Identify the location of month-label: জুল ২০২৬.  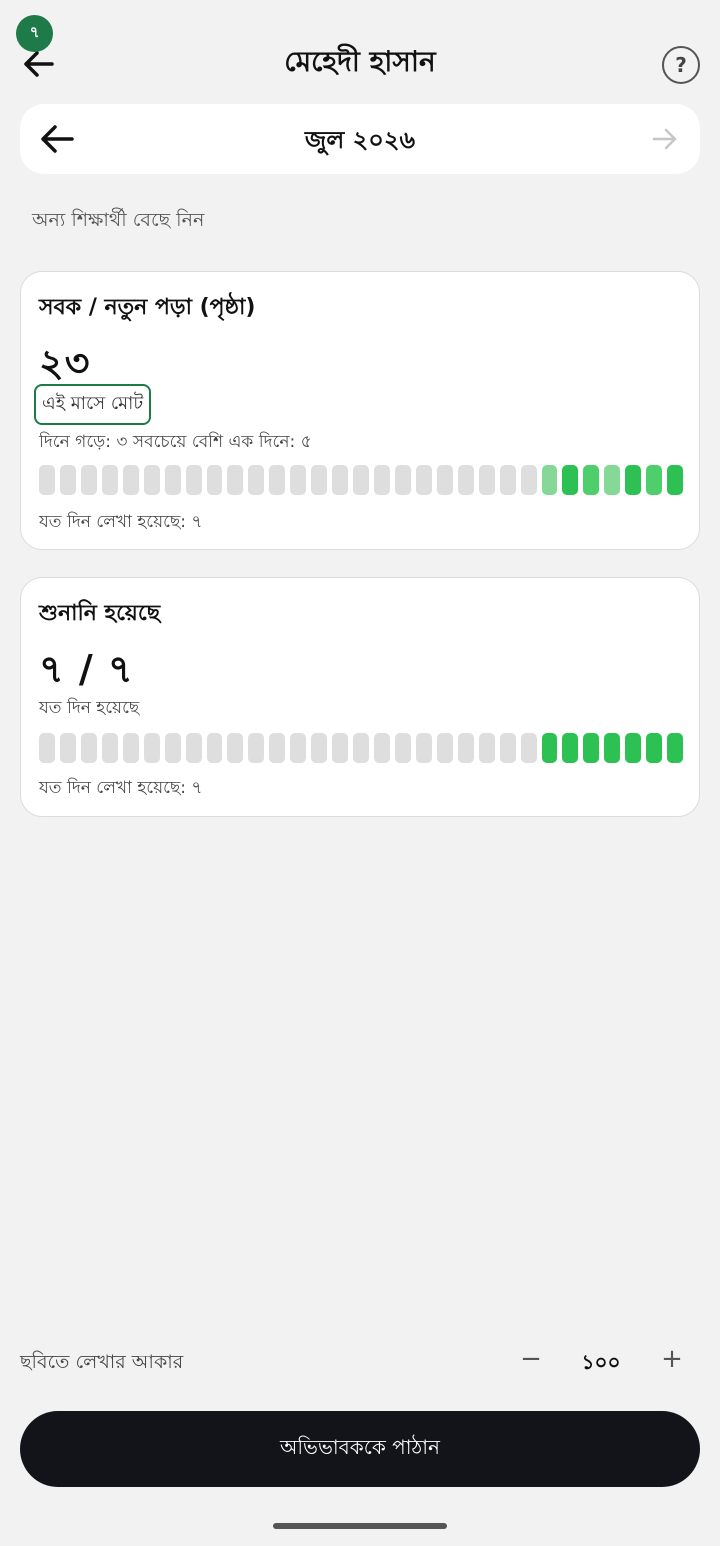
(360, 140).